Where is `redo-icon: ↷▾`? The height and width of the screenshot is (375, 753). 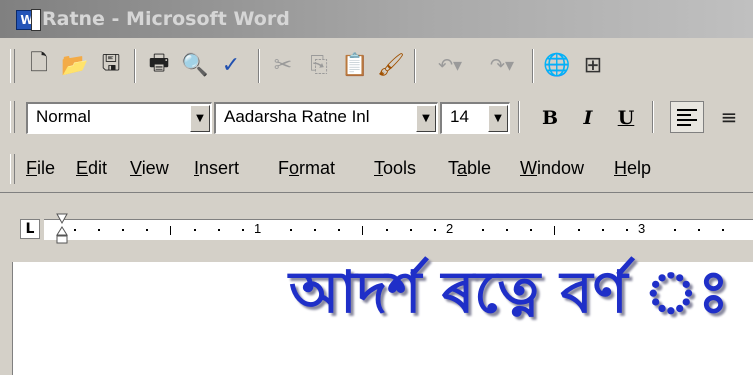
redo-icon: ↷▾ is located at coordinates (502, 65).